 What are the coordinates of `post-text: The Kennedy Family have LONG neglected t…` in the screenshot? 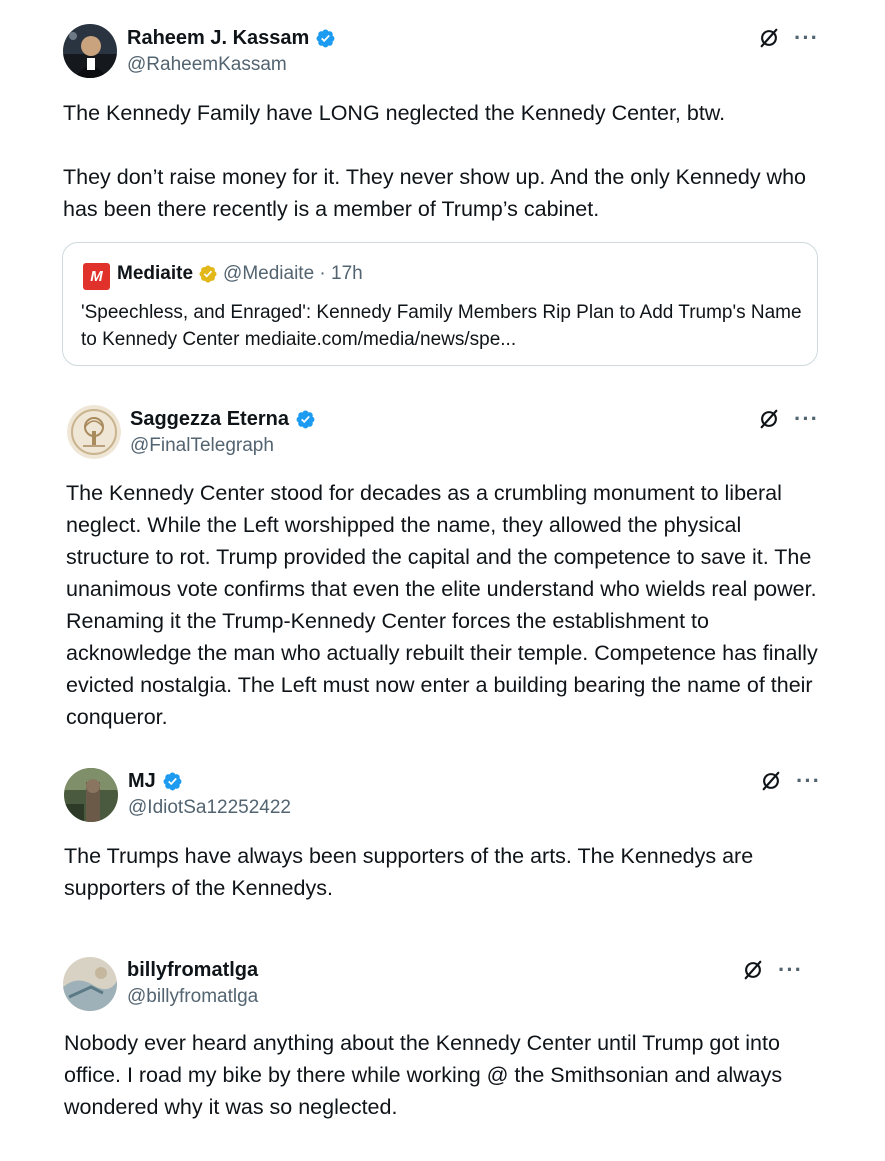 It's located at (434, 161).